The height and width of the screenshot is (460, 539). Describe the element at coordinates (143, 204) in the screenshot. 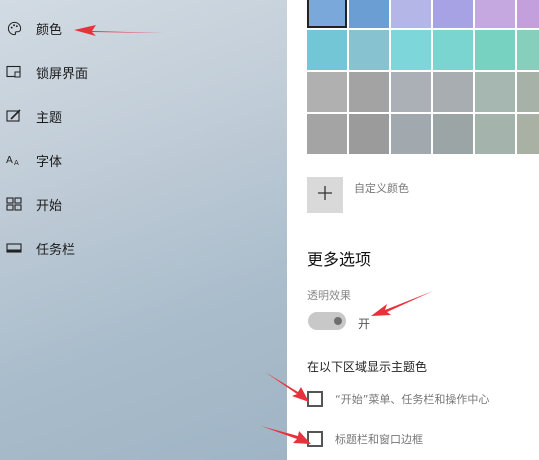

I see `sidebar-item-start: 开始` at that location.